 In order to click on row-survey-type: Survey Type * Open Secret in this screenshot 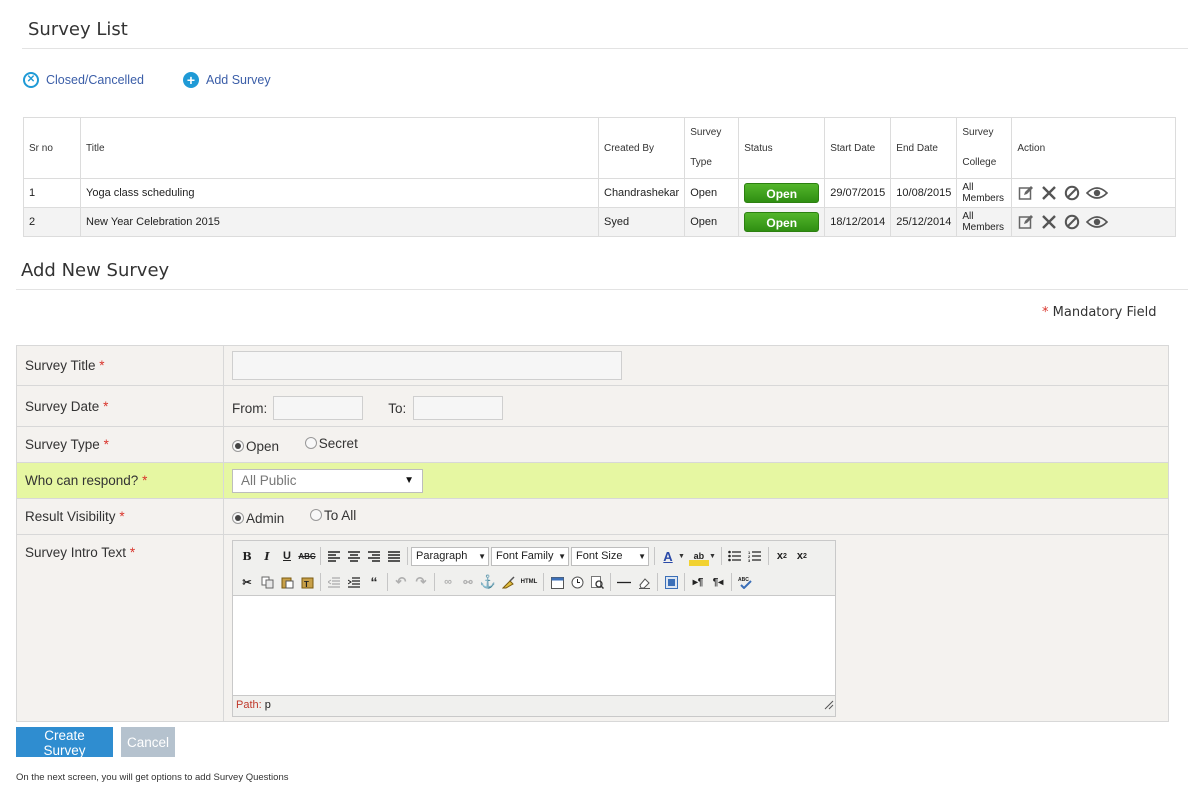, I will do `click(592, 444)`.